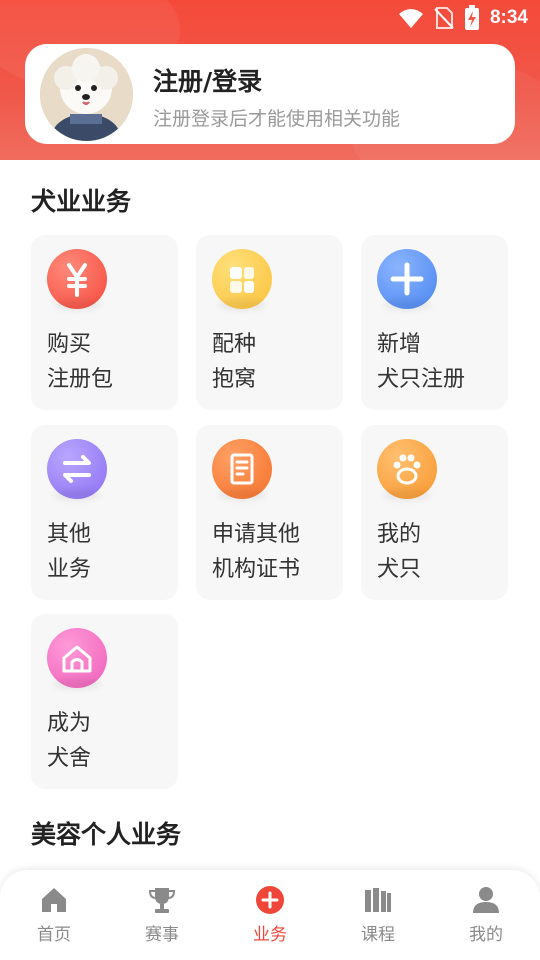 The image size is (540, 960). Describe the element at coordinates (207, 80) in the screenshot. I see `login-title: 注册/登录` at that location.